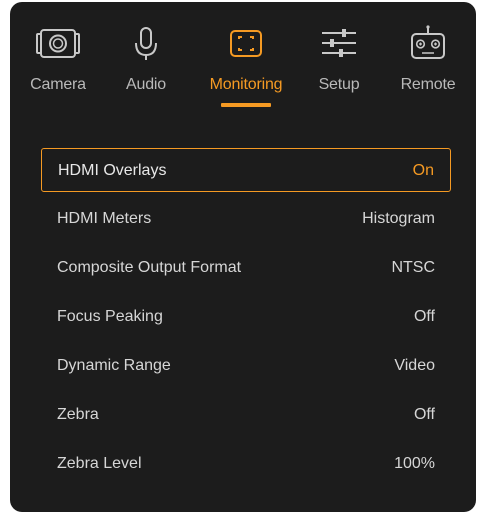  I want to click on setting-name: Zebra Level, so click(99, 463).